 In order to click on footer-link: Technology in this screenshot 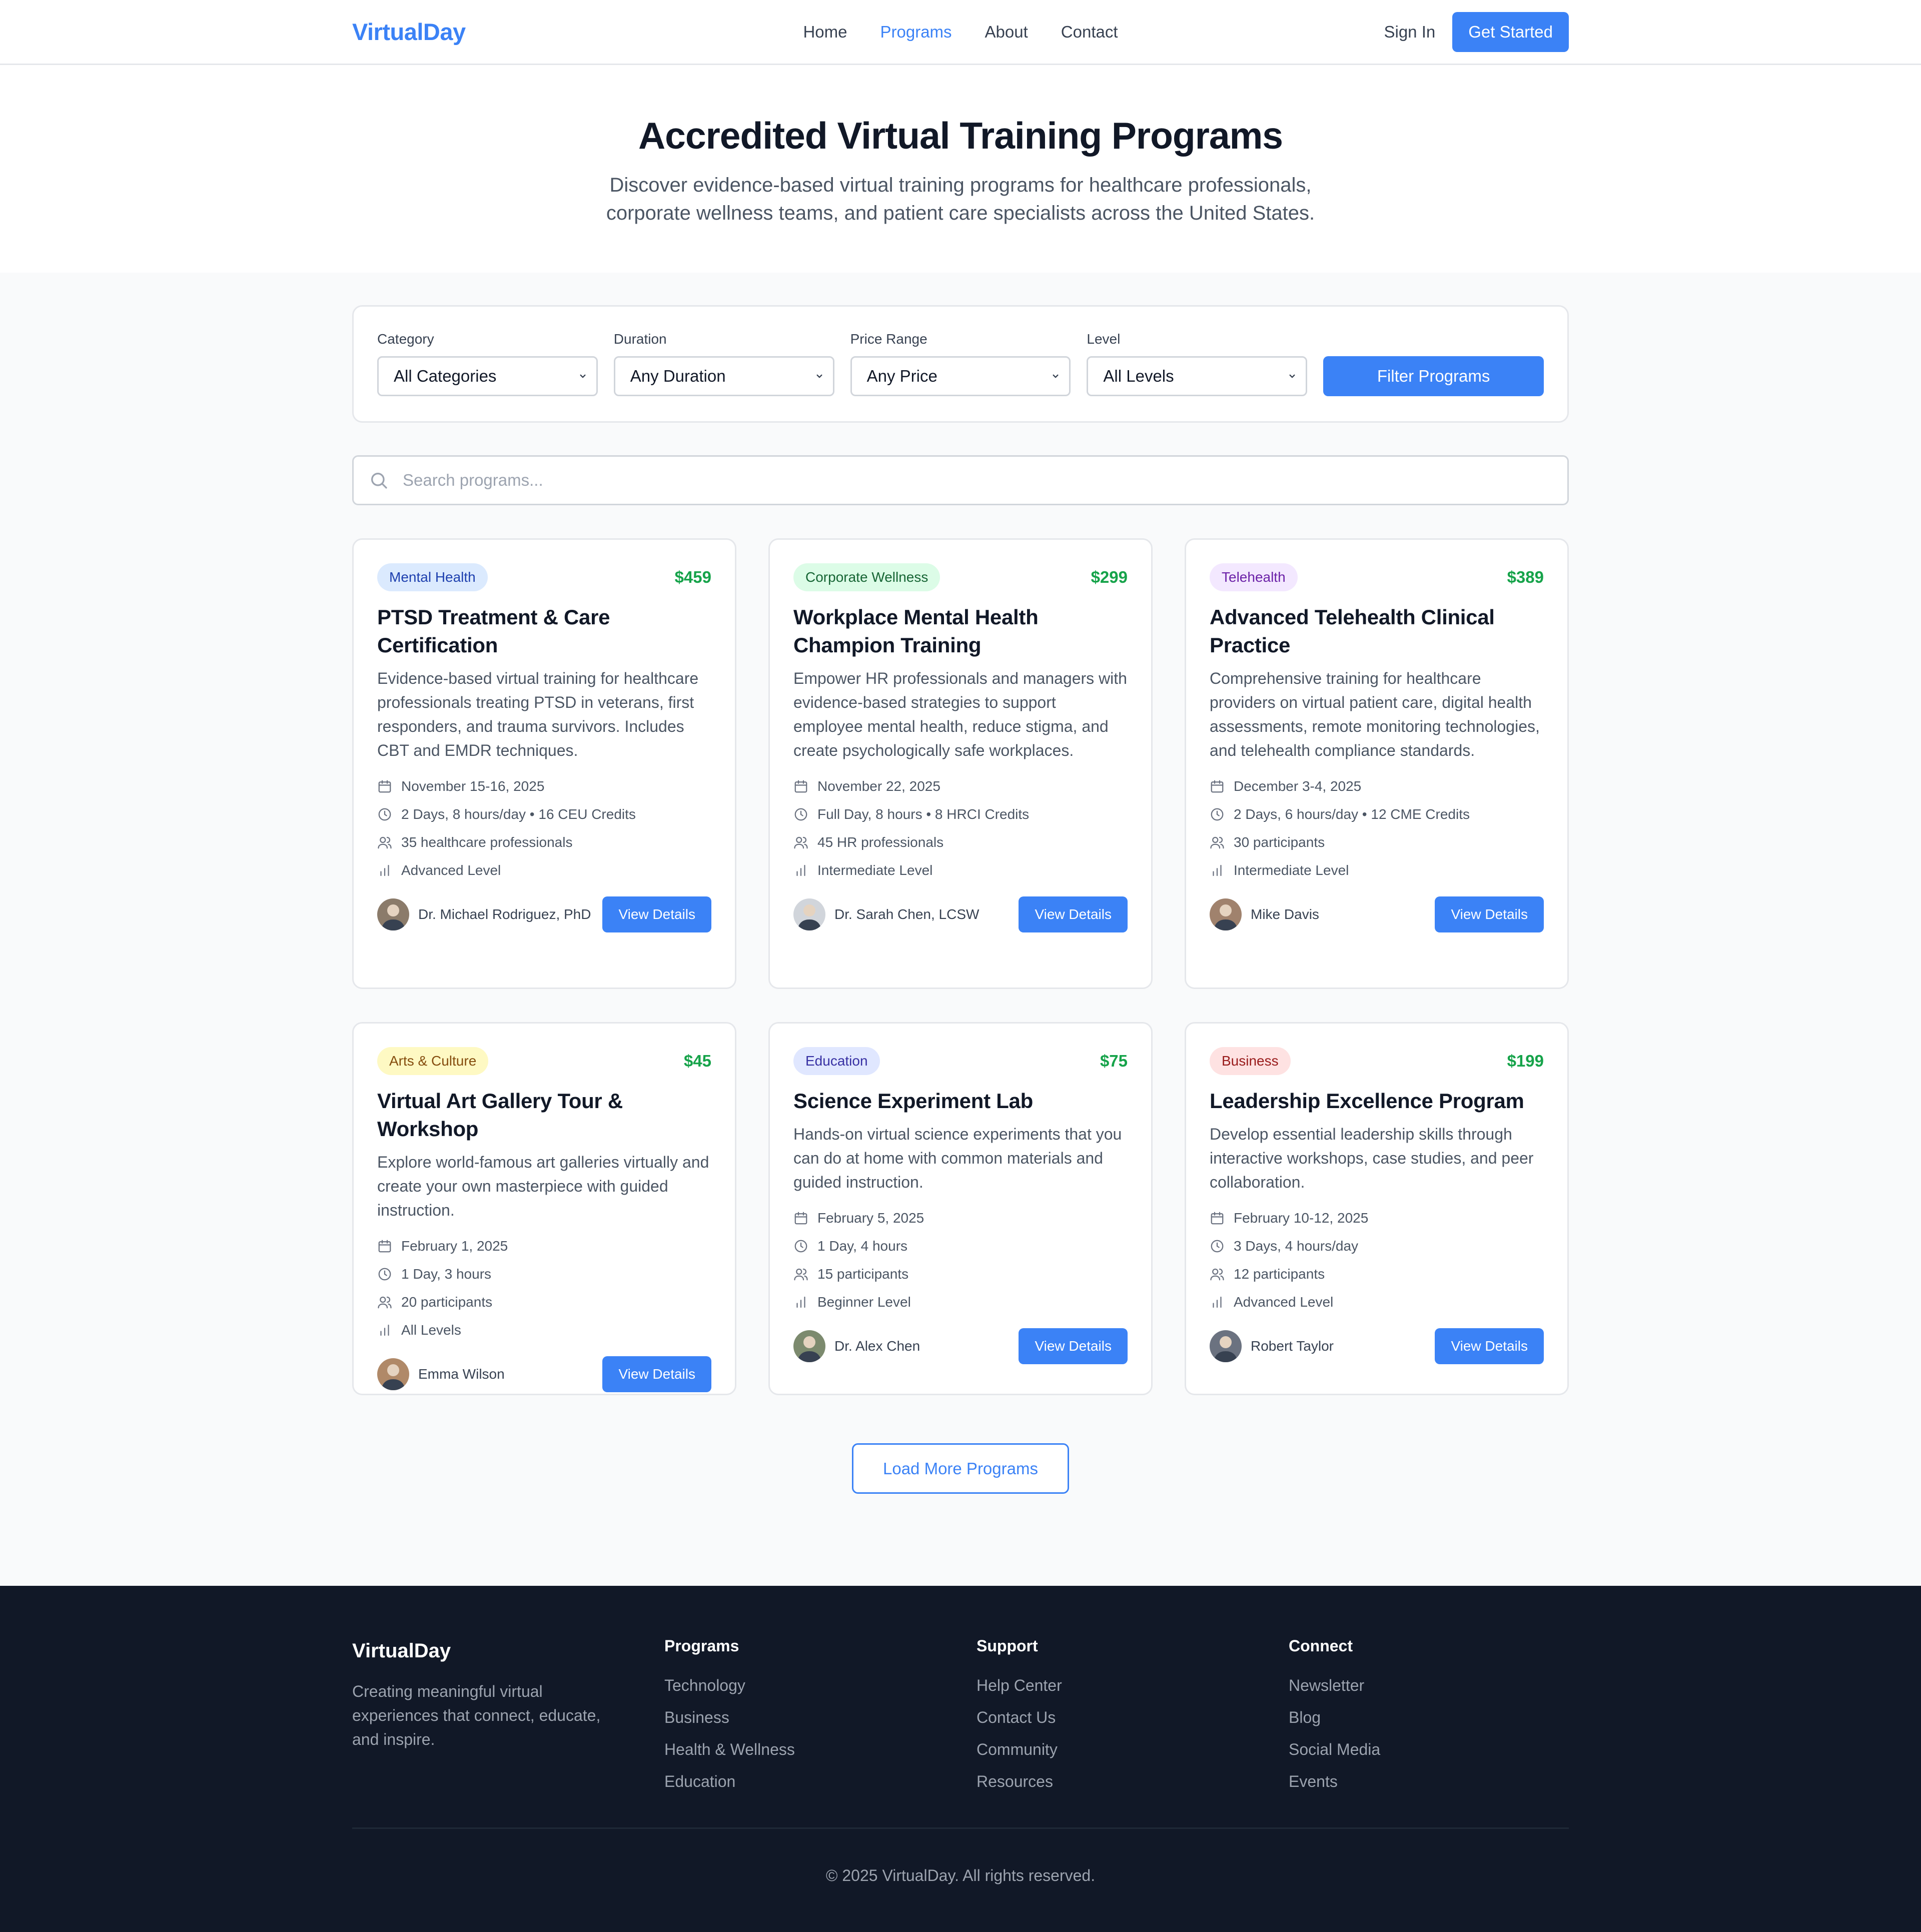, I will do `click(820, 1685)`.